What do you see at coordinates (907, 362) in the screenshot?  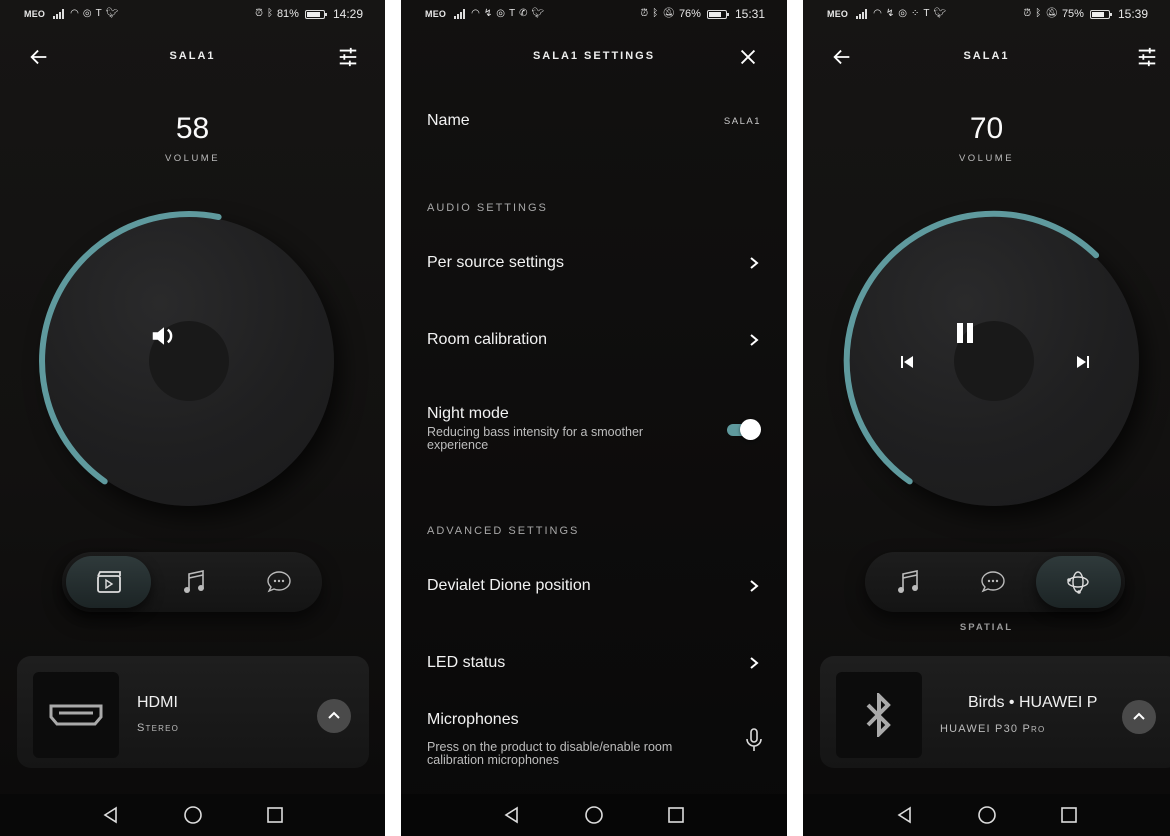 I see `skip-previous-icon` at bounding box center [907, 362].